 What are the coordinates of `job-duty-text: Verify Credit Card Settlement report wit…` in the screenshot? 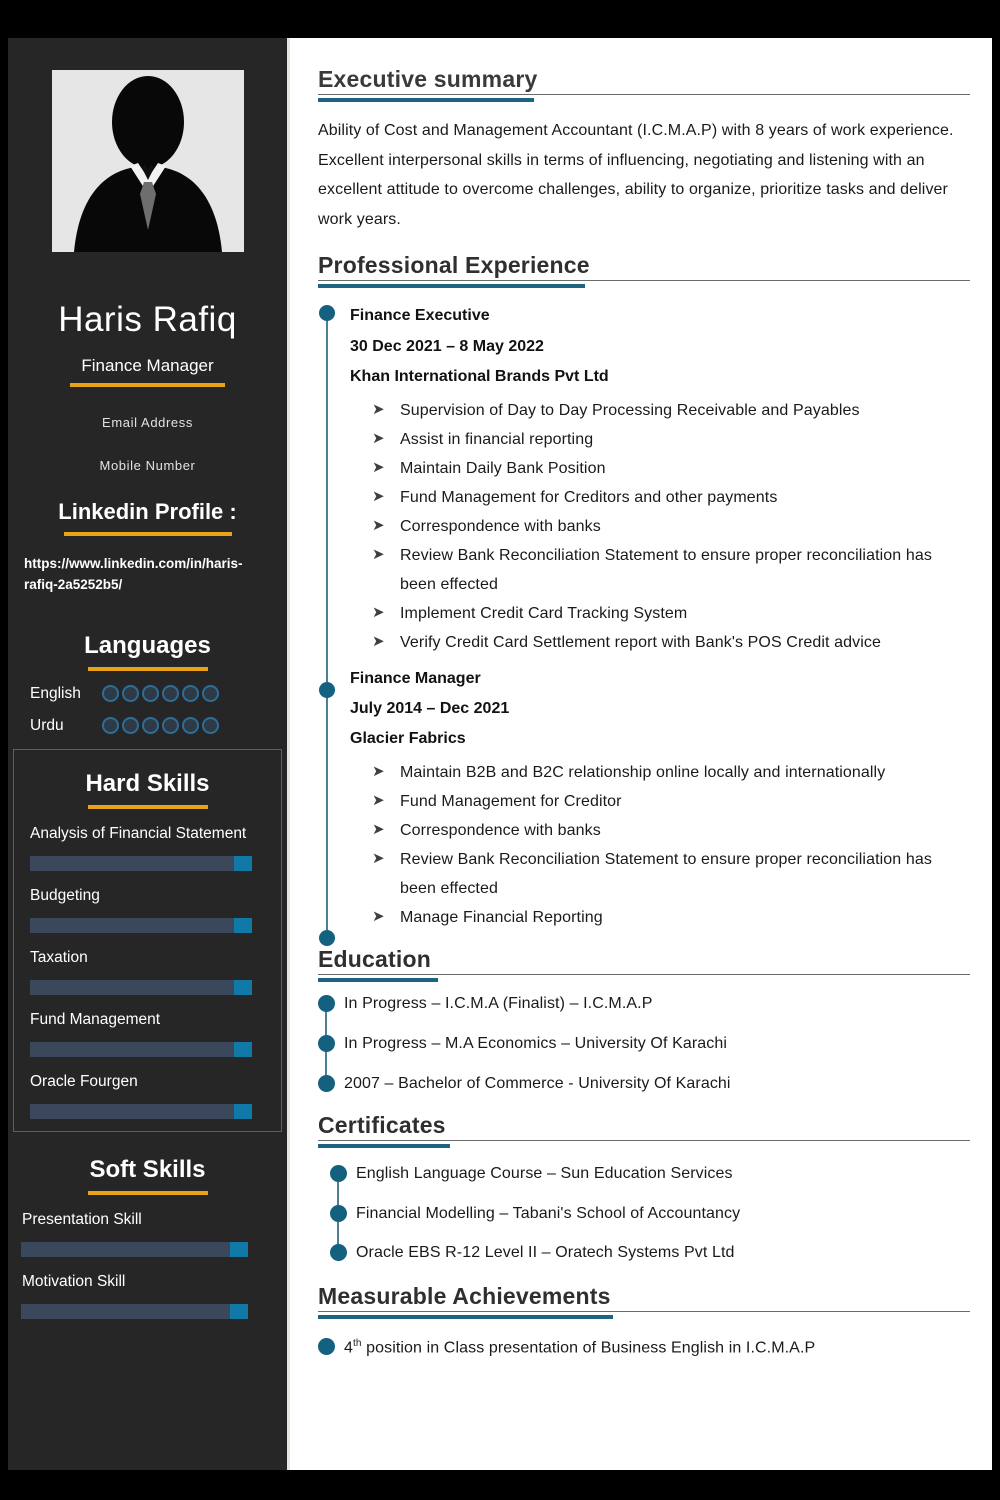 It's located at (640, 643).